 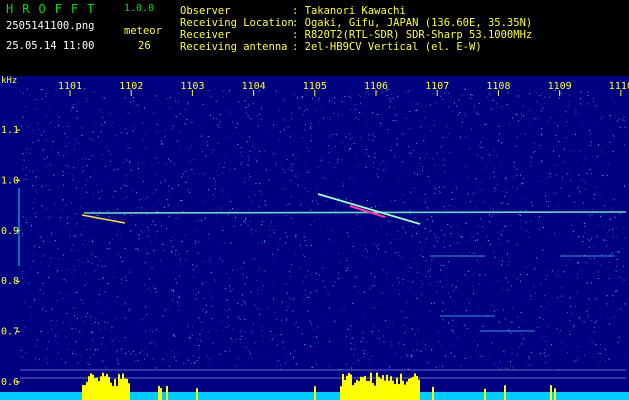 What do you see at coordinates (377, 386) in the screenshot?
I see `baseline-peak` at bounding box center [377, 386].